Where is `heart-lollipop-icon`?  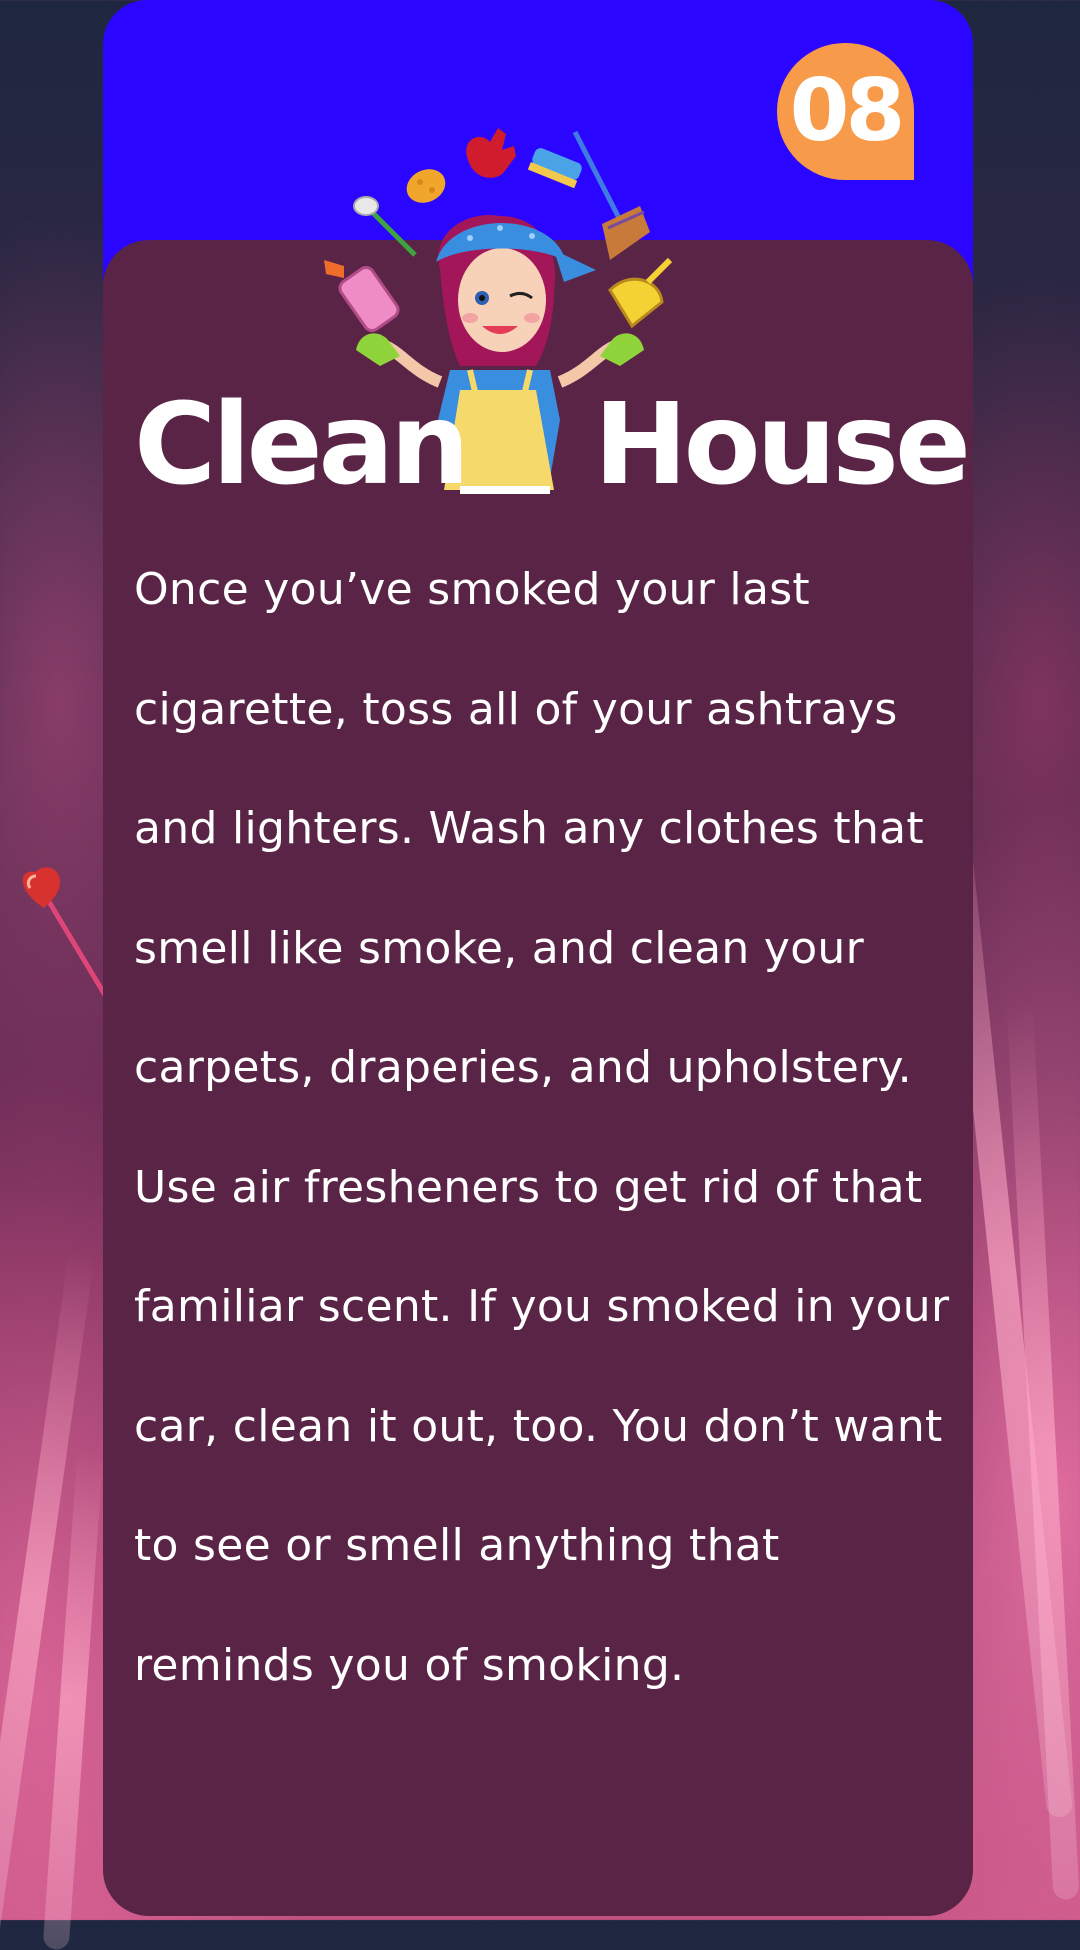
heart-lollipop-icon is located at coordinates (66, 935).